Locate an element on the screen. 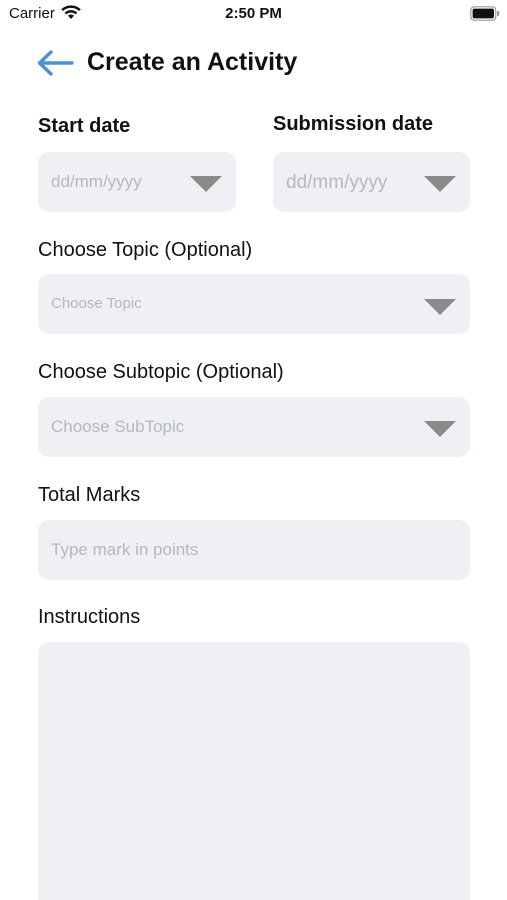  instructions-label: Instructions is located at coordinates (89, 617).